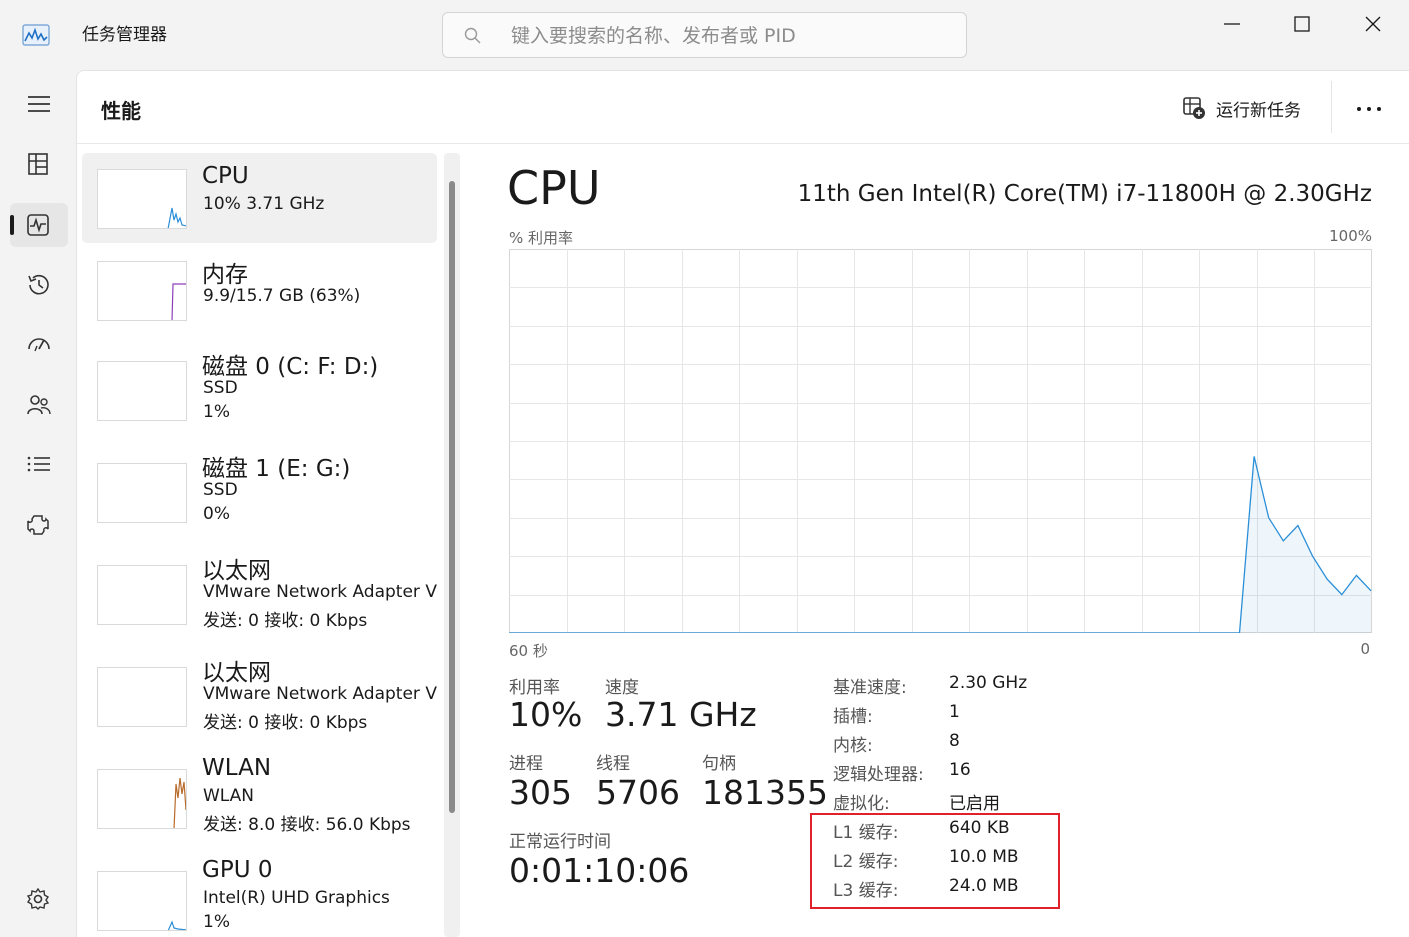  I want to click on startup-apps-icon, so click(39, 345).